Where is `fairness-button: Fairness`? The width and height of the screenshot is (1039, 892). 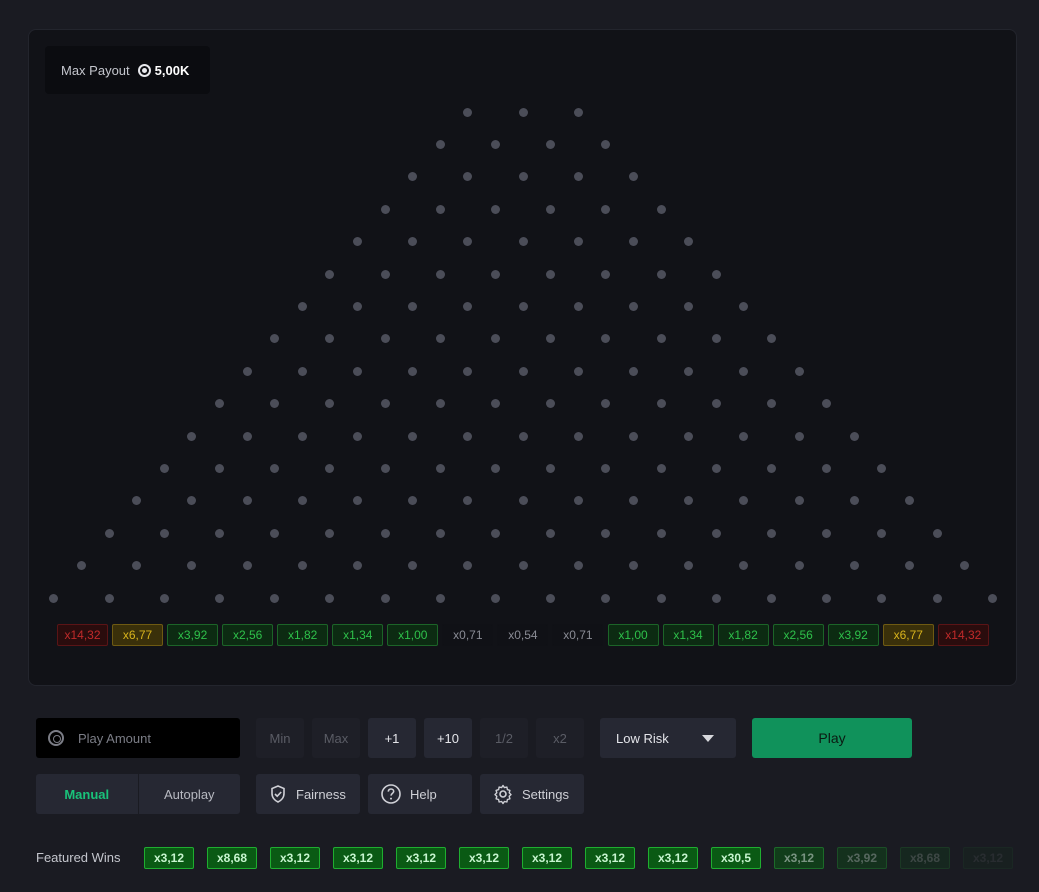
fairness-button: Fairness is located at coordinates (308, 794).